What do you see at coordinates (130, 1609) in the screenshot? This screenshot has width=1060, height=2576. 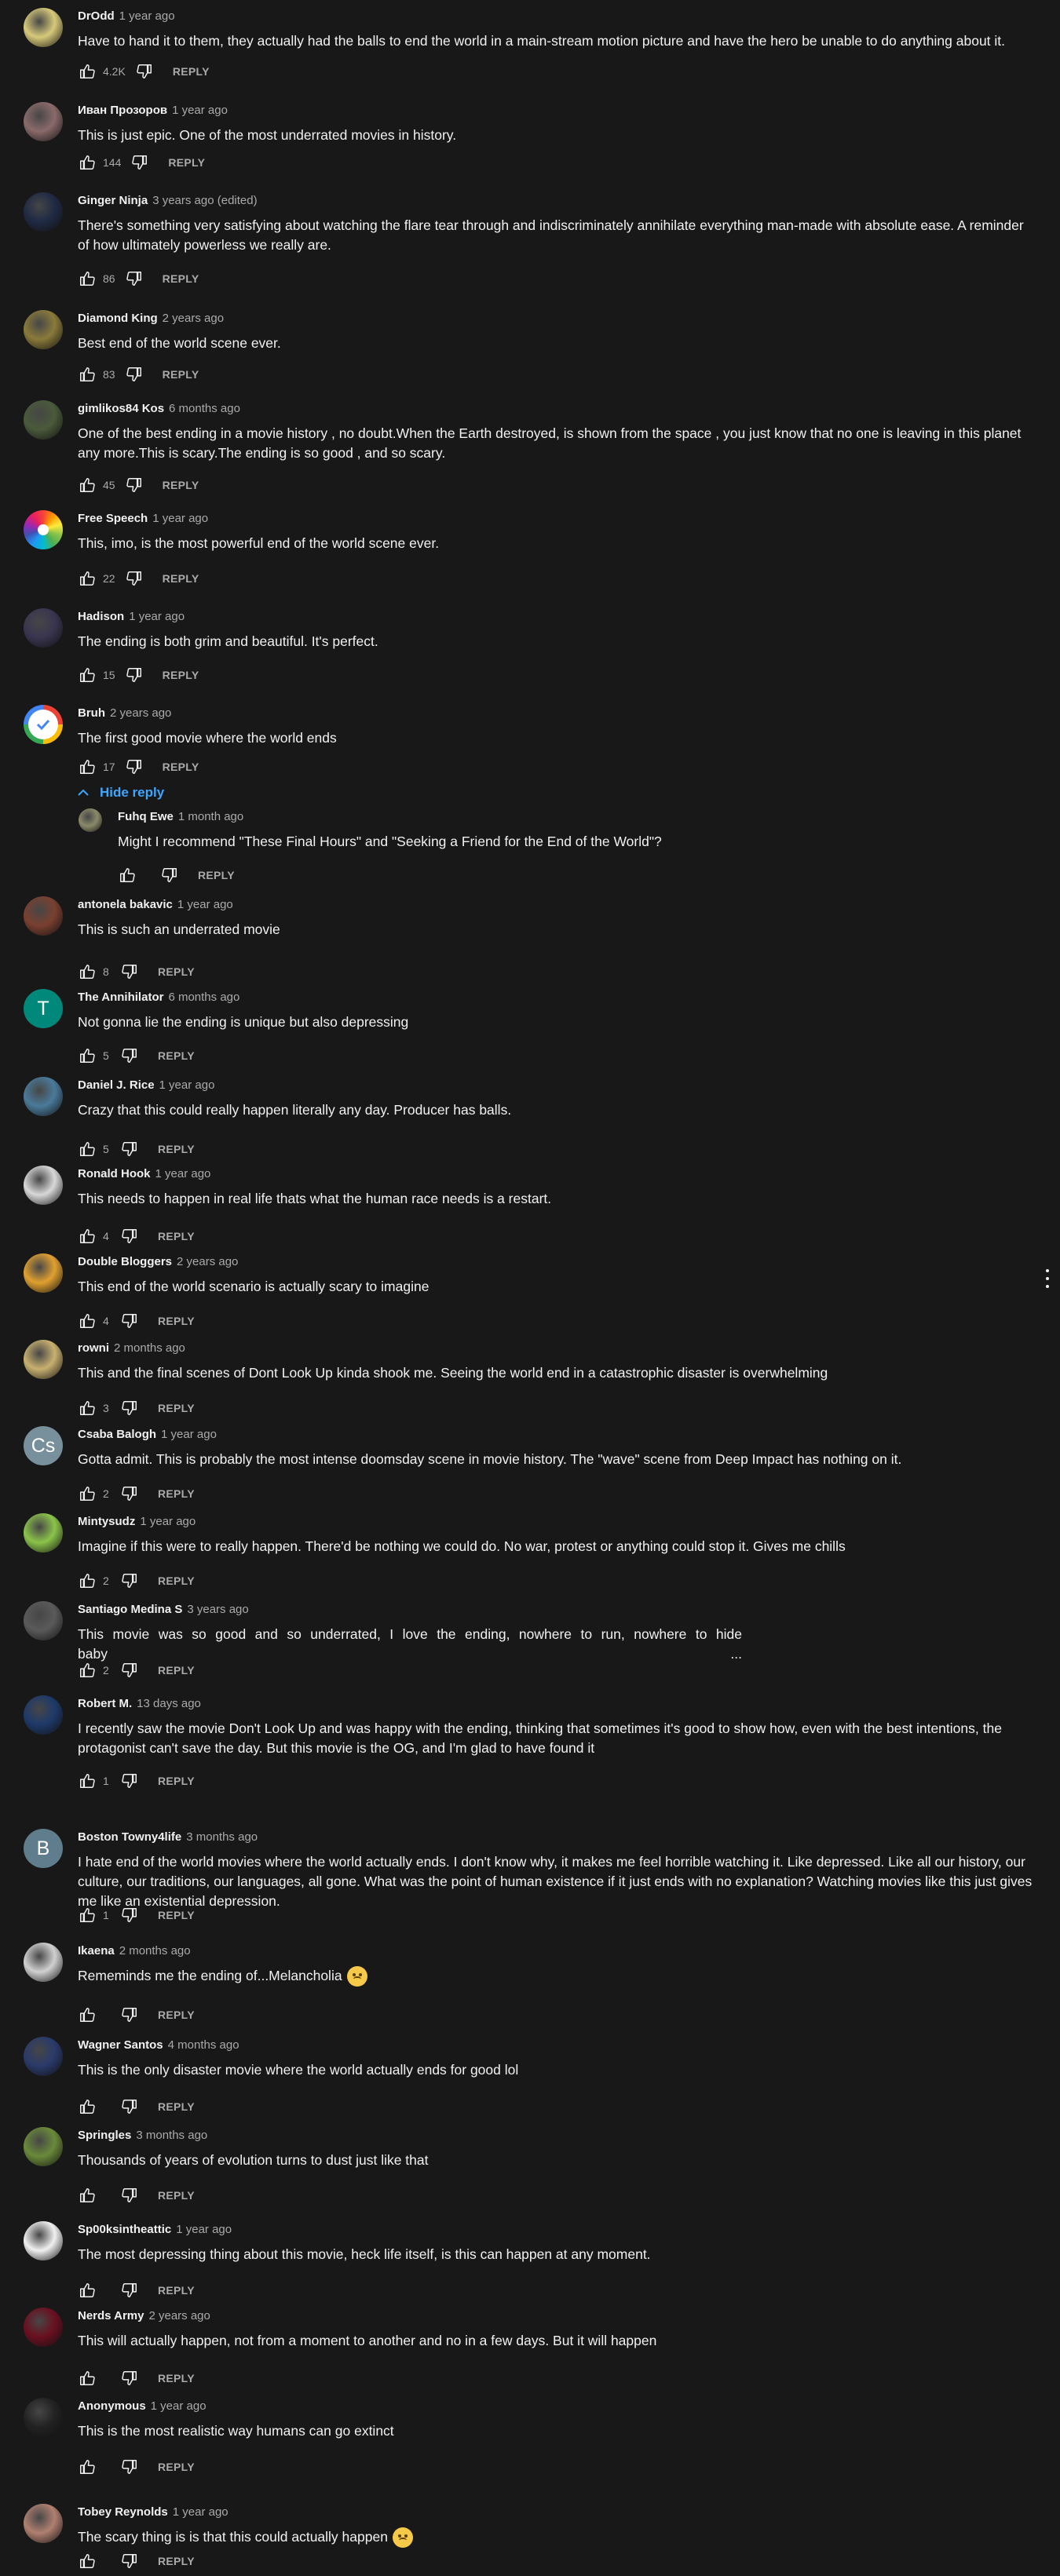 I see `author-name: Santiago Medina S` at bounding box center [130, 1609].